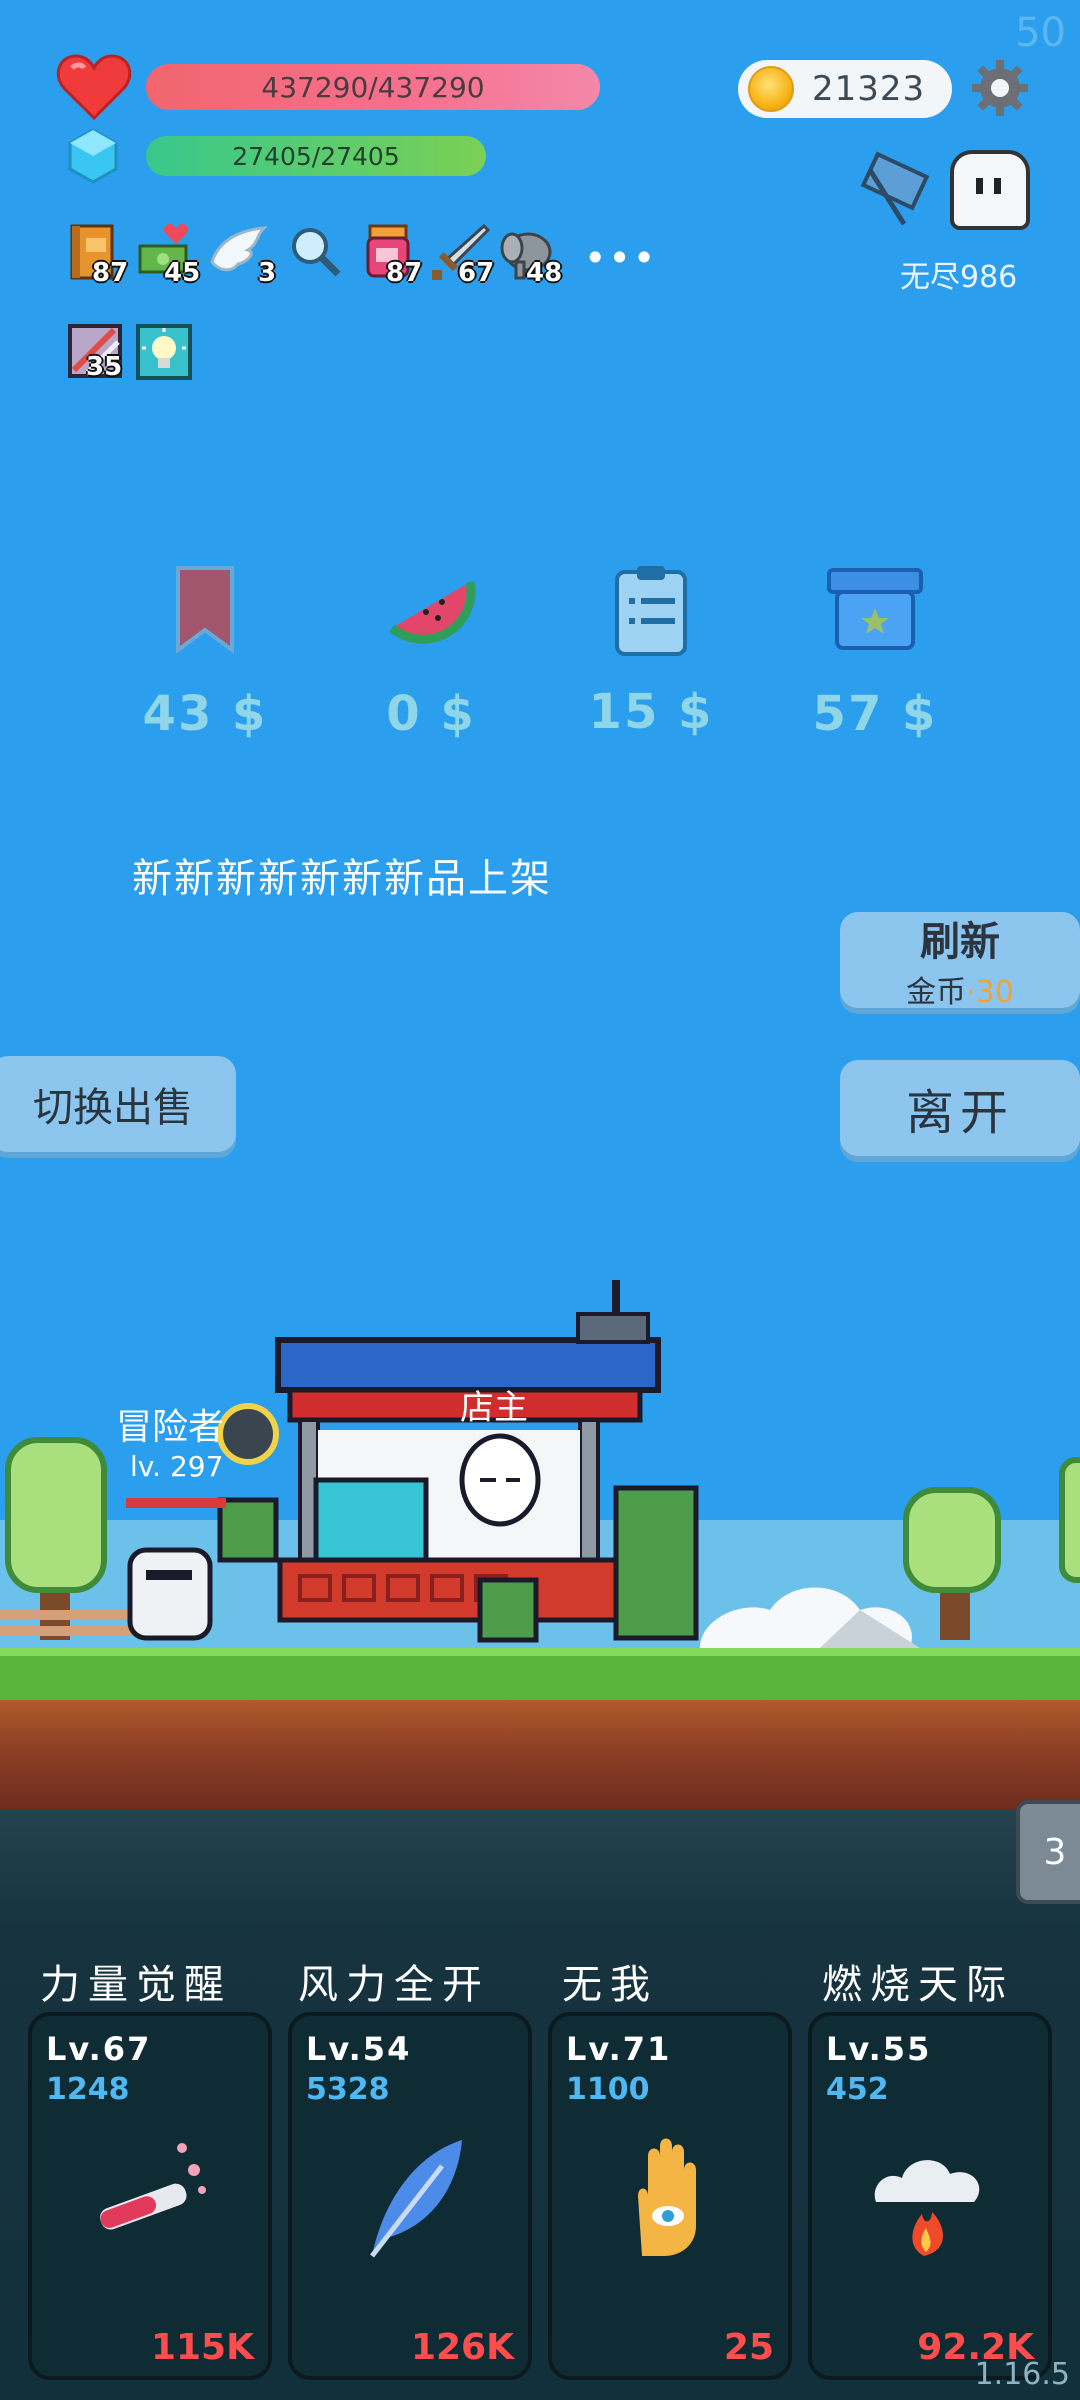 Image resolution: width=1080 pixels, height=2400 pixels. I want to click on skill-damage: 115K, so click(202, 2347).